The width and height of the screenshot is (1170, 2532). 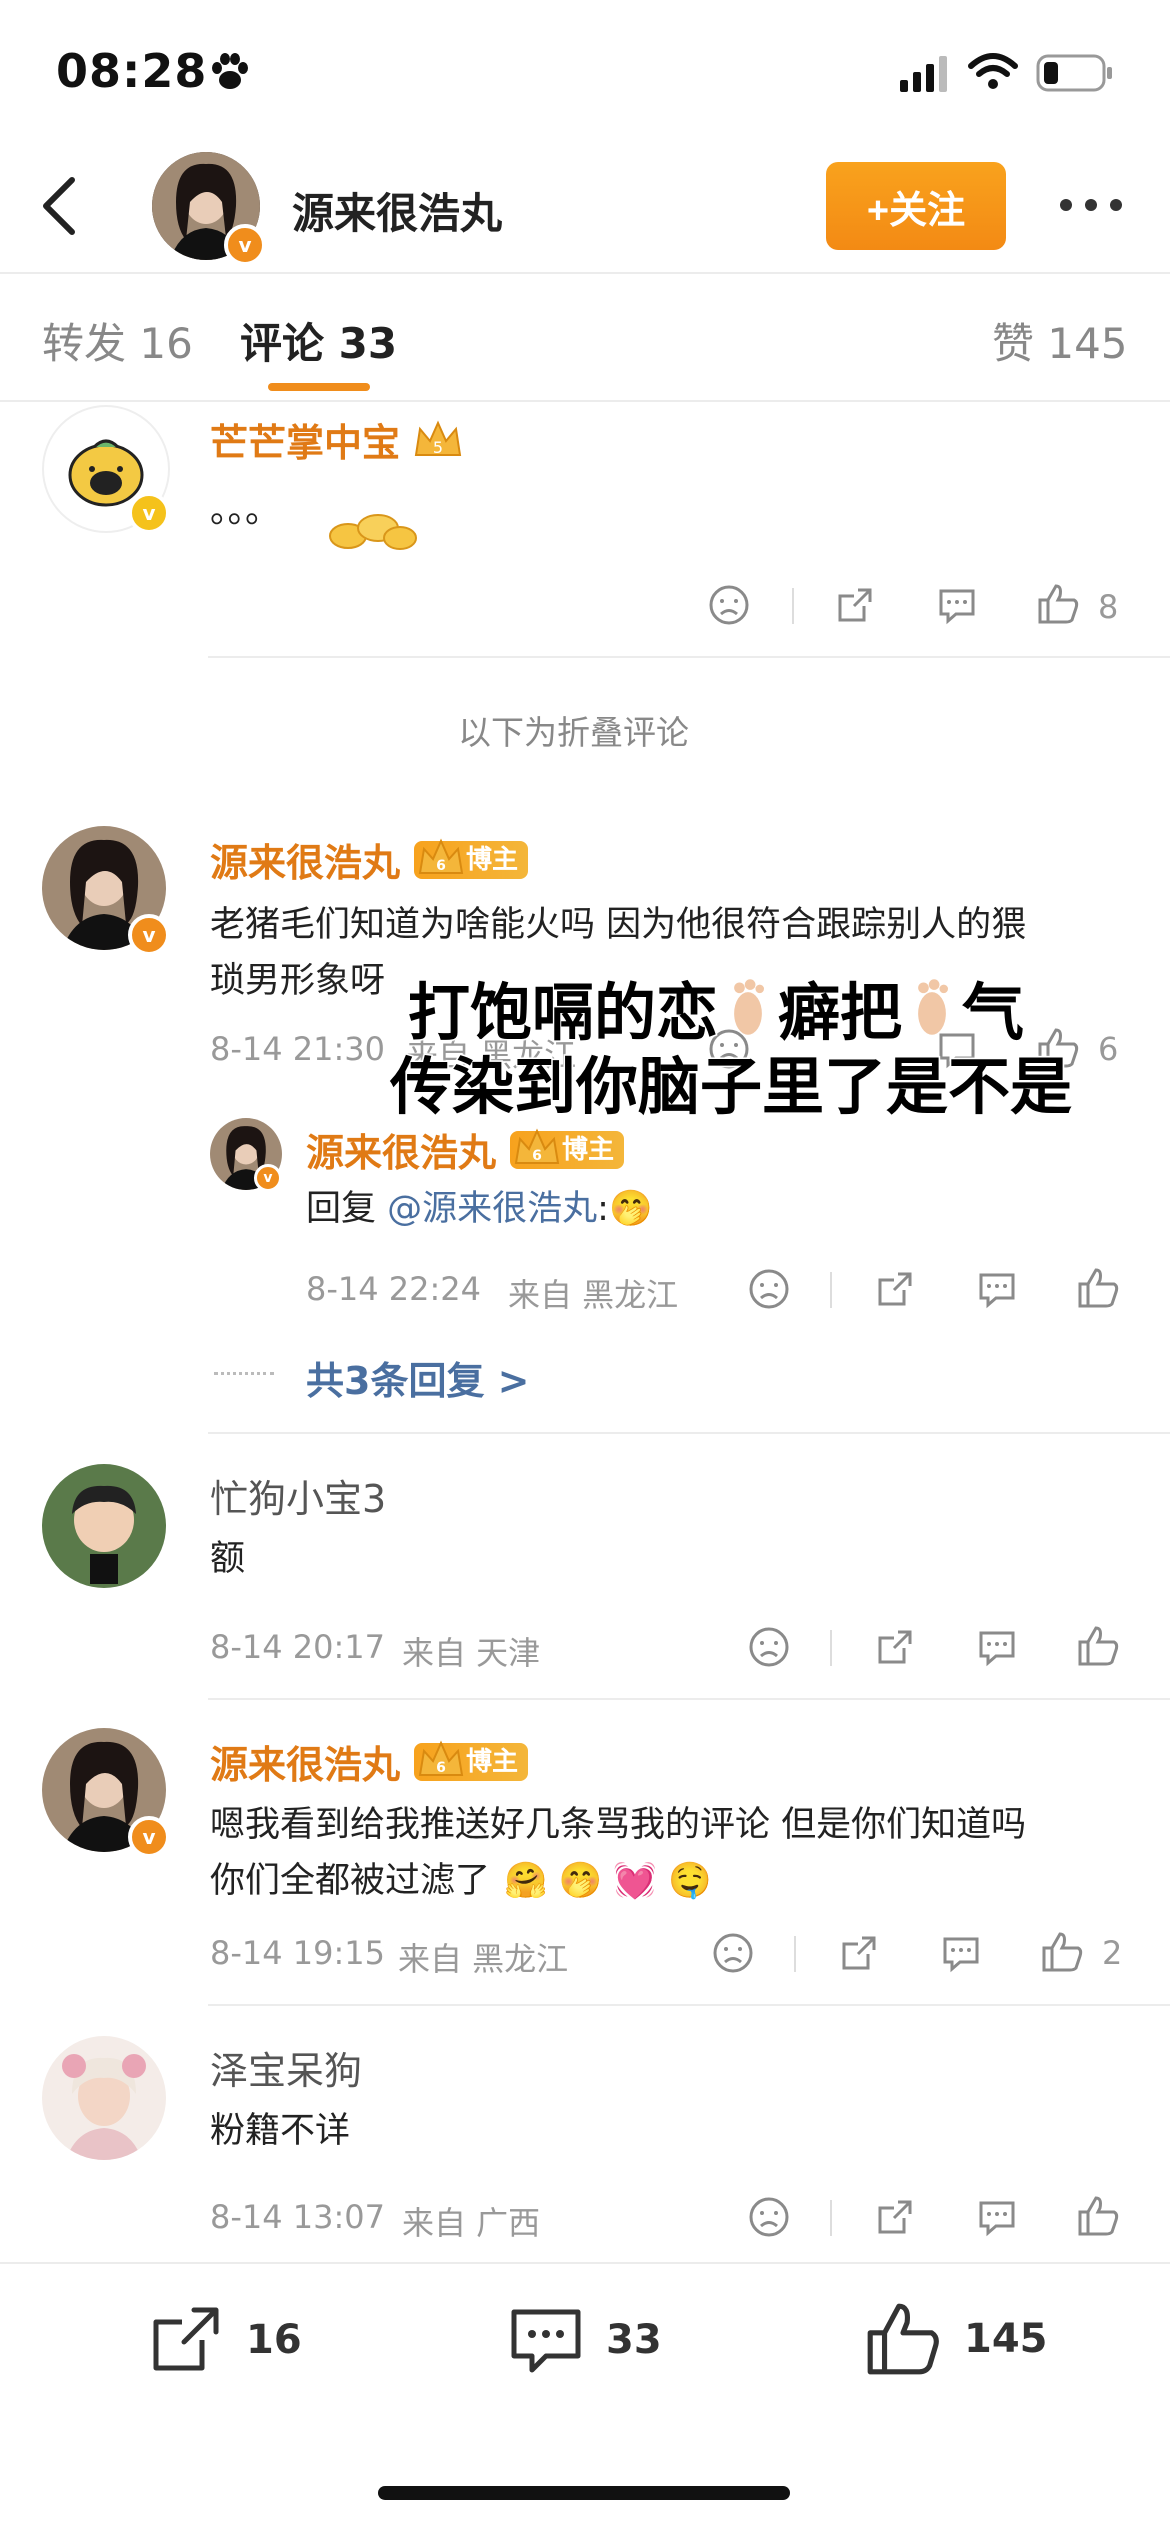 I want to click on follow-button: +关注, so click(x=916, y=206).